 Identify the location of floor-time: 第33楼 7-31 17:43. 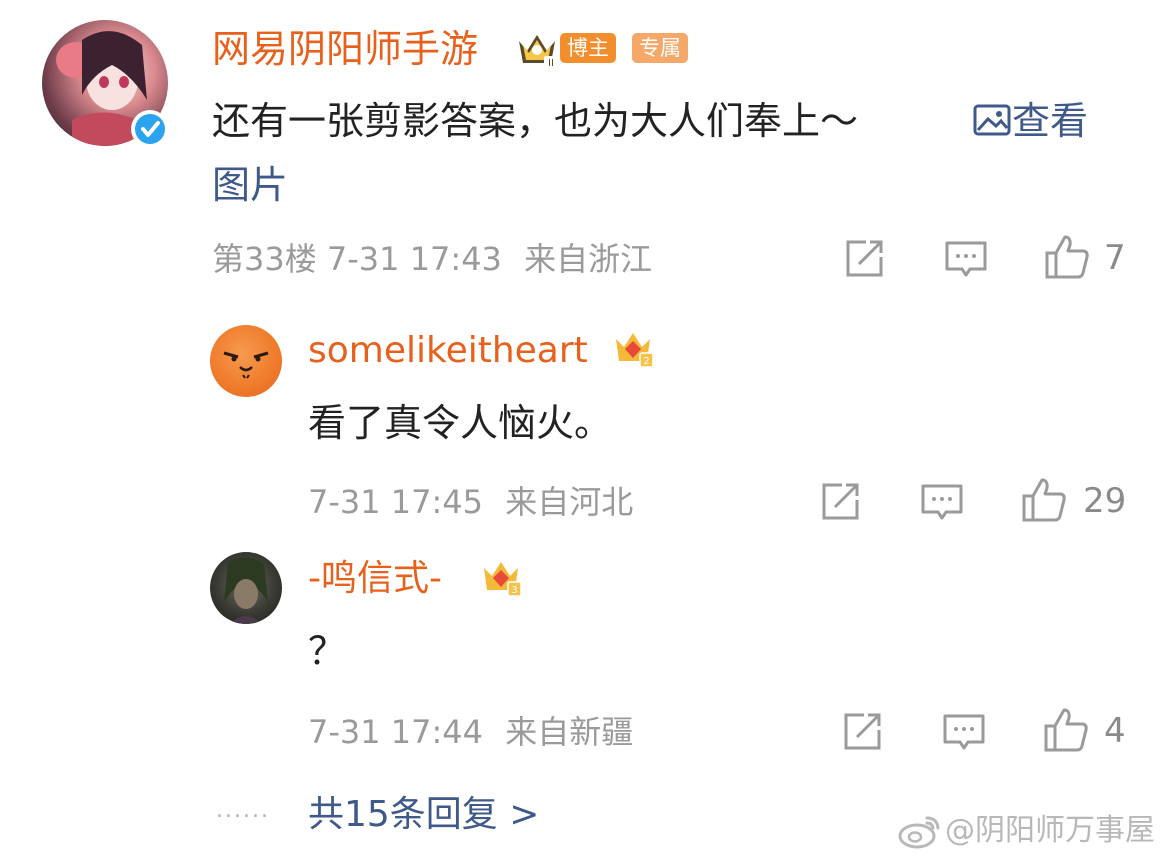
(357, 259).